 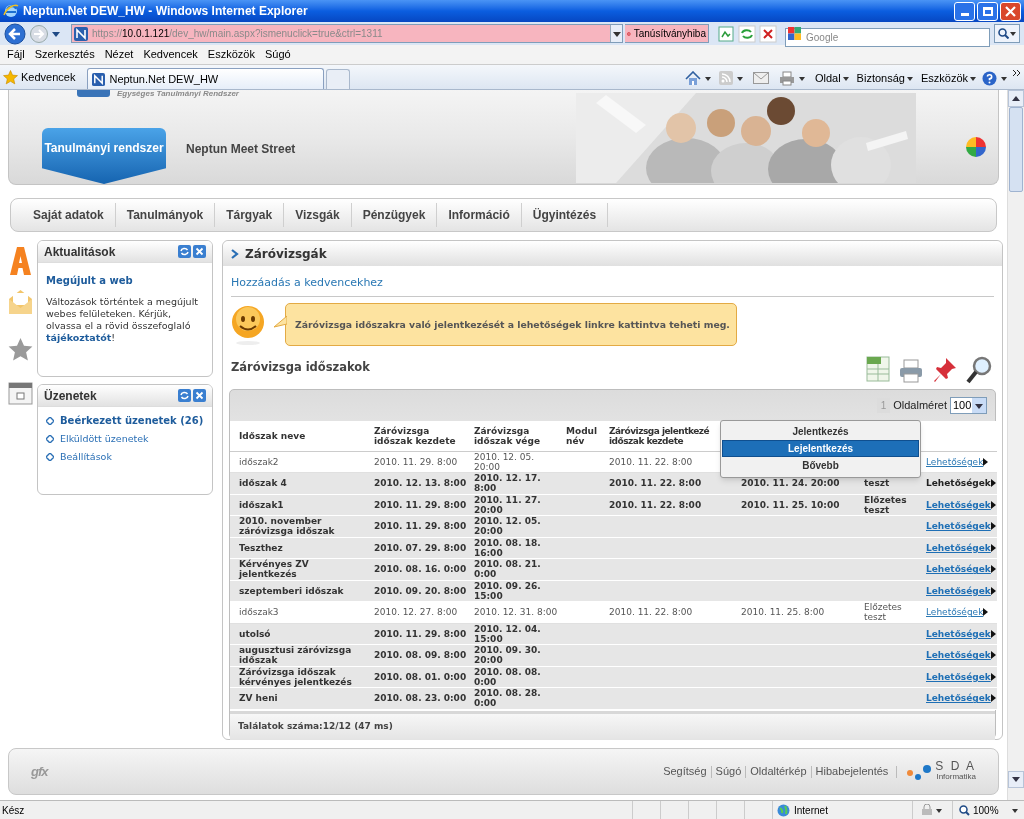 I want to click on news-headline: Megújult a web, so click(x=125, y=280).